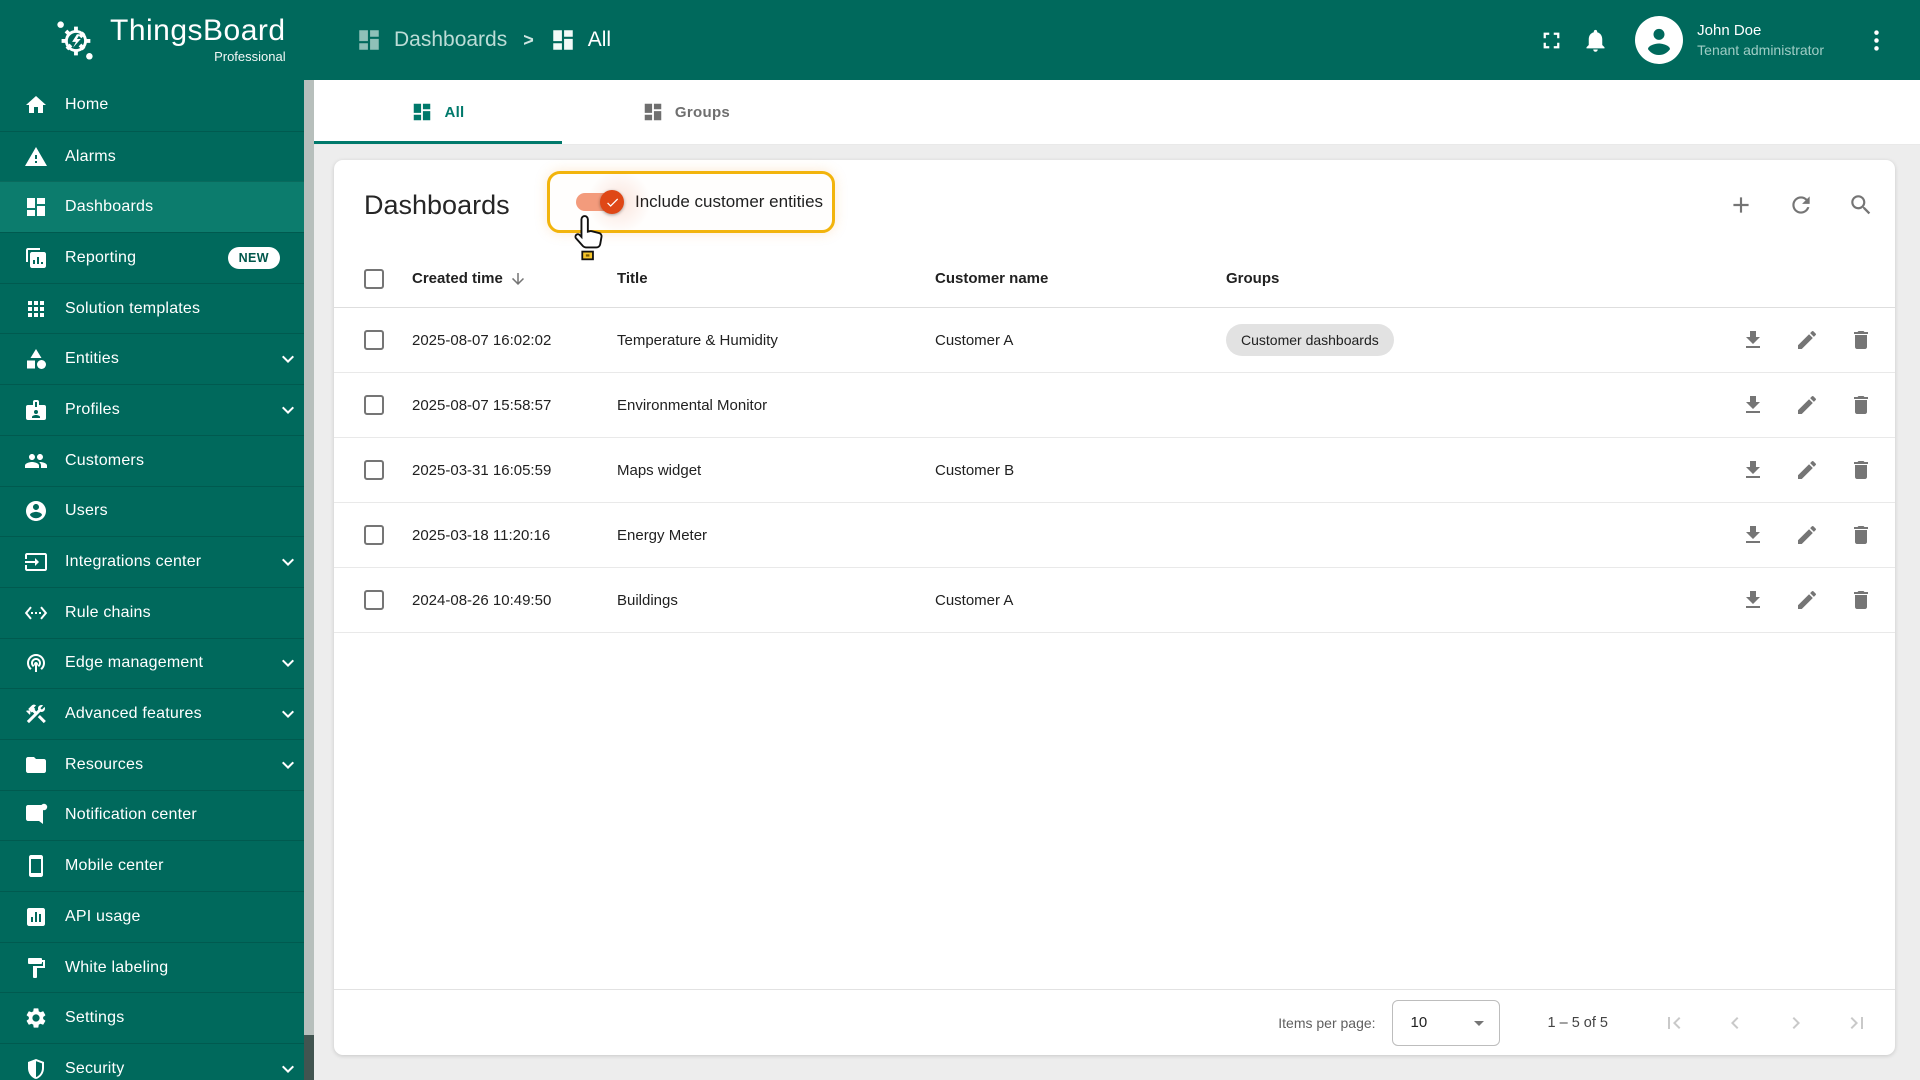  I want to click on column-header-created-time: Created time, so click(469, 279).